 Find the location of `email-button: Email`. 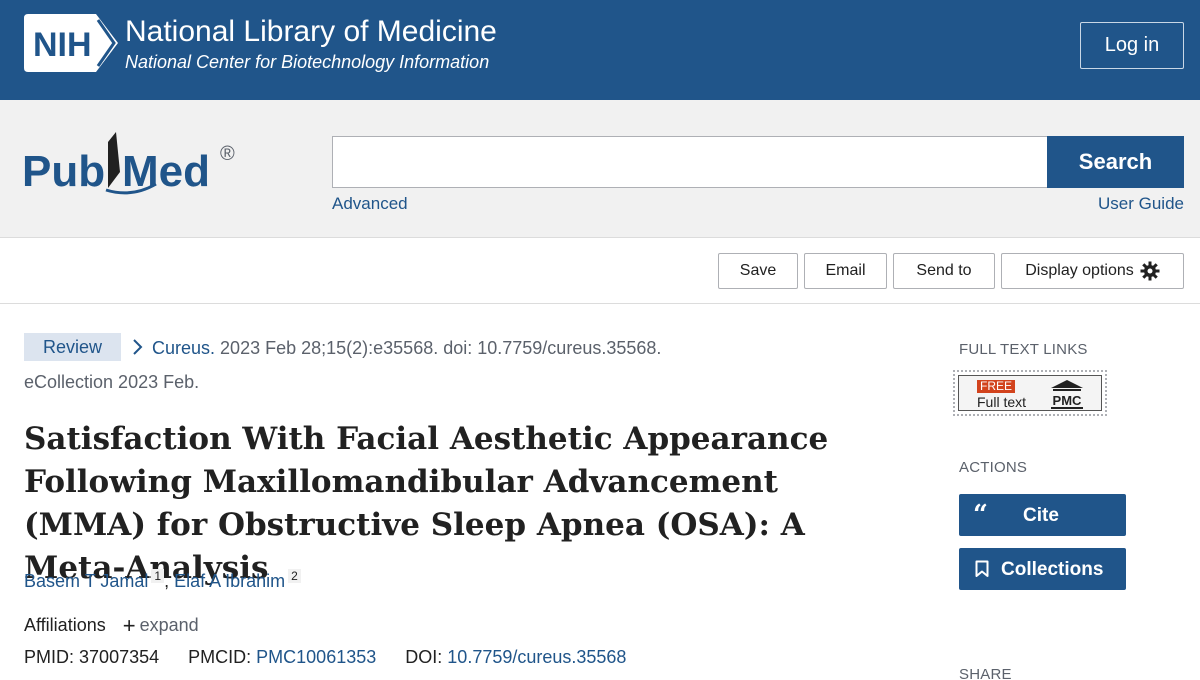

email-button: Email is located at coordinates (845, 271).